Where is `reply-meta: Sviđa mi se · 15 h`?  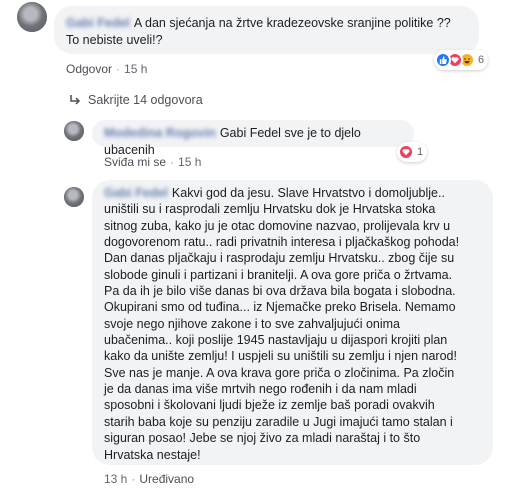 reply-meta: Sviđa mi se · 15 h is located at coordinates (153, 162).